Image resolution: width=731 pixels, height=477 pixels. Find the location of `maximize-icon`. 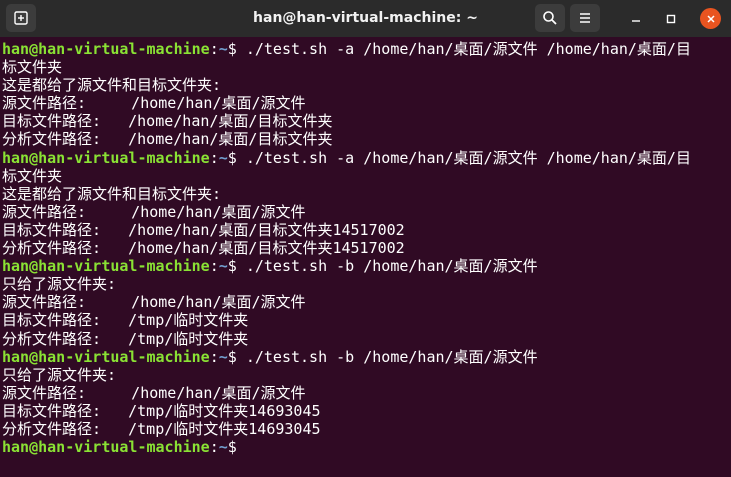

maximize-icon is located at coordinates (670, 18).